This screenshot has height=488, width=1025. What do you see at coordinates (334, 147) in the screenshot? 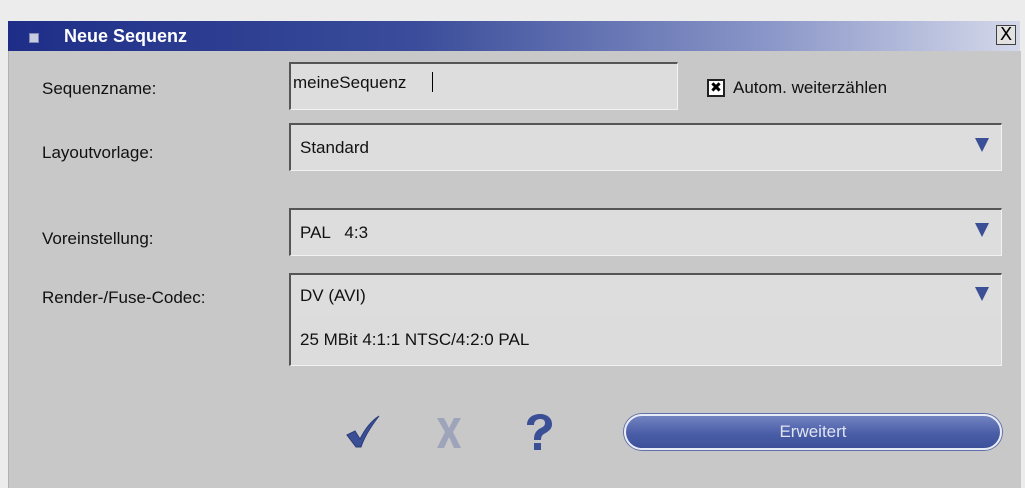
I see `layout-template-value: Standard` at bounding box center [334, 147].